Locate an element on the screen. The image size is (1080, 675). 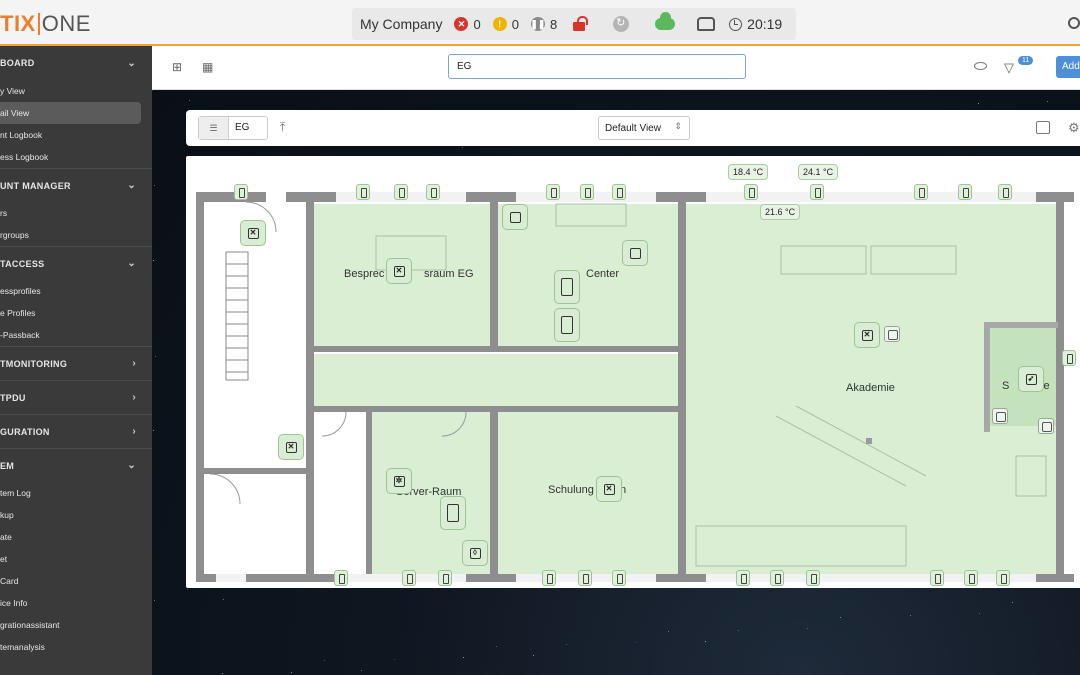
chevron-icon: ⌄ is located at coordinates (131, 63).